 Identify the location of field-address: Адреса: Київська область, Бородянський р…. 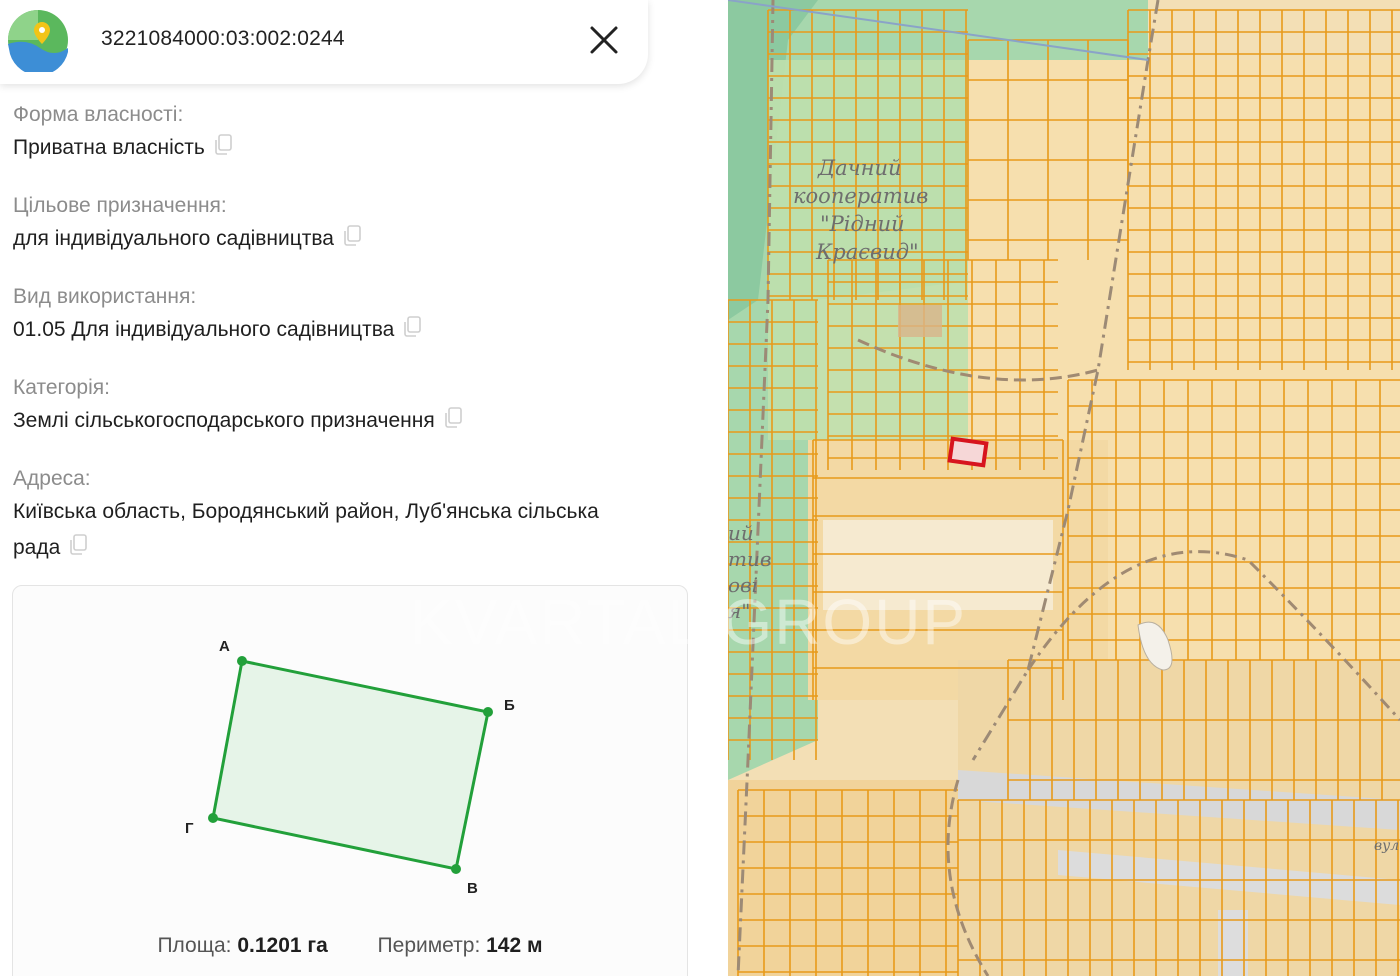
(353, 515).